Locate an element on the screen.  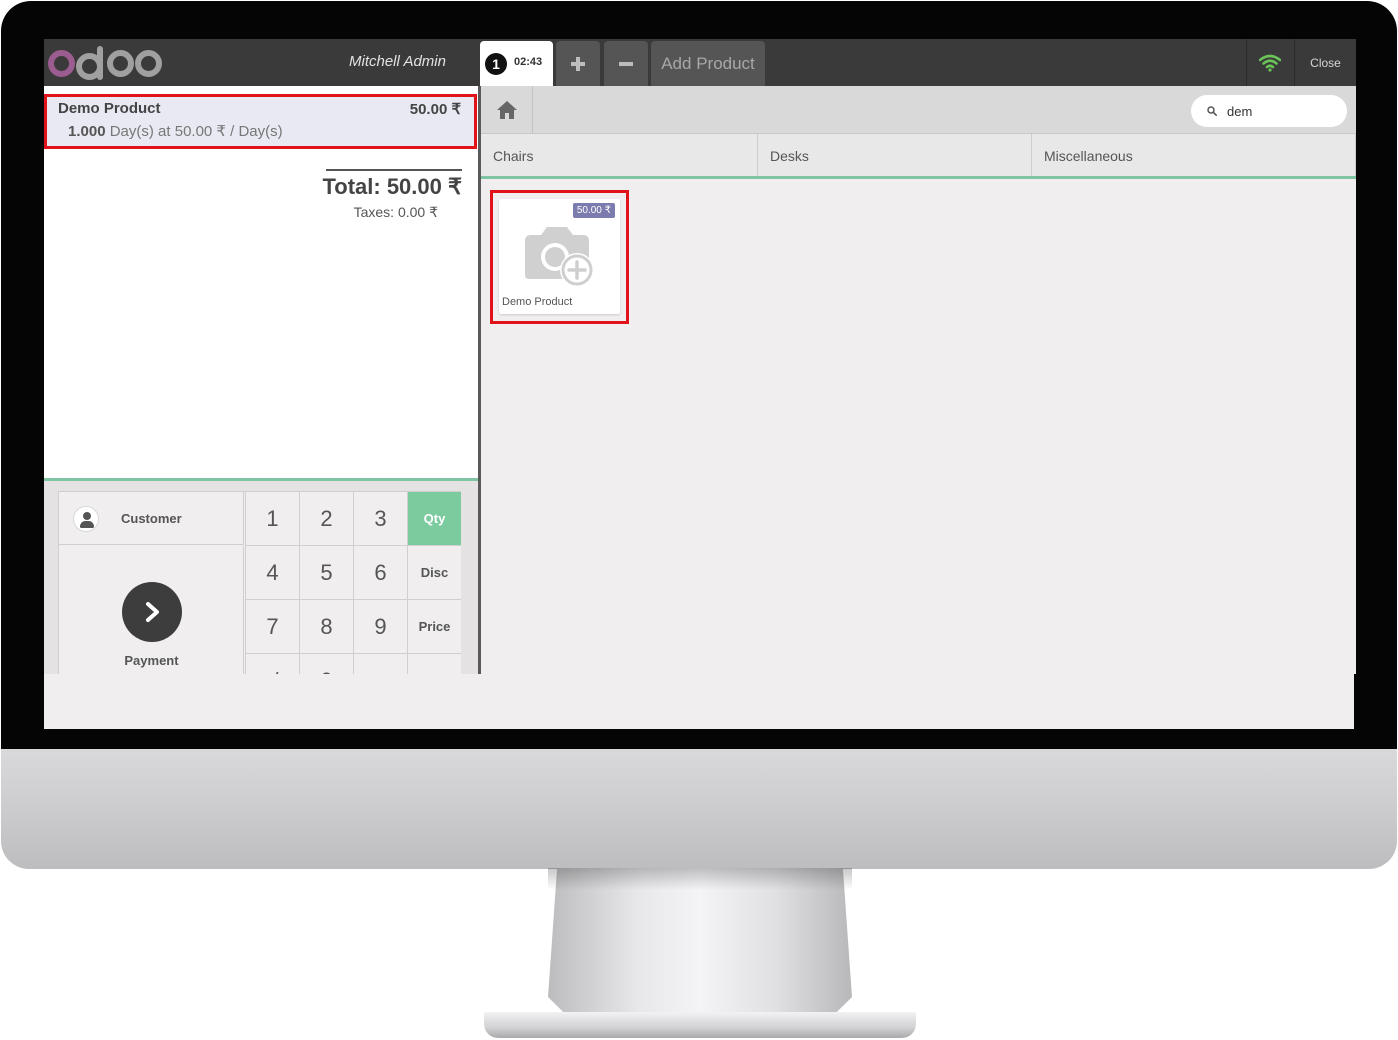
order-number-badge: 1 is located at coordinates (496, 64).